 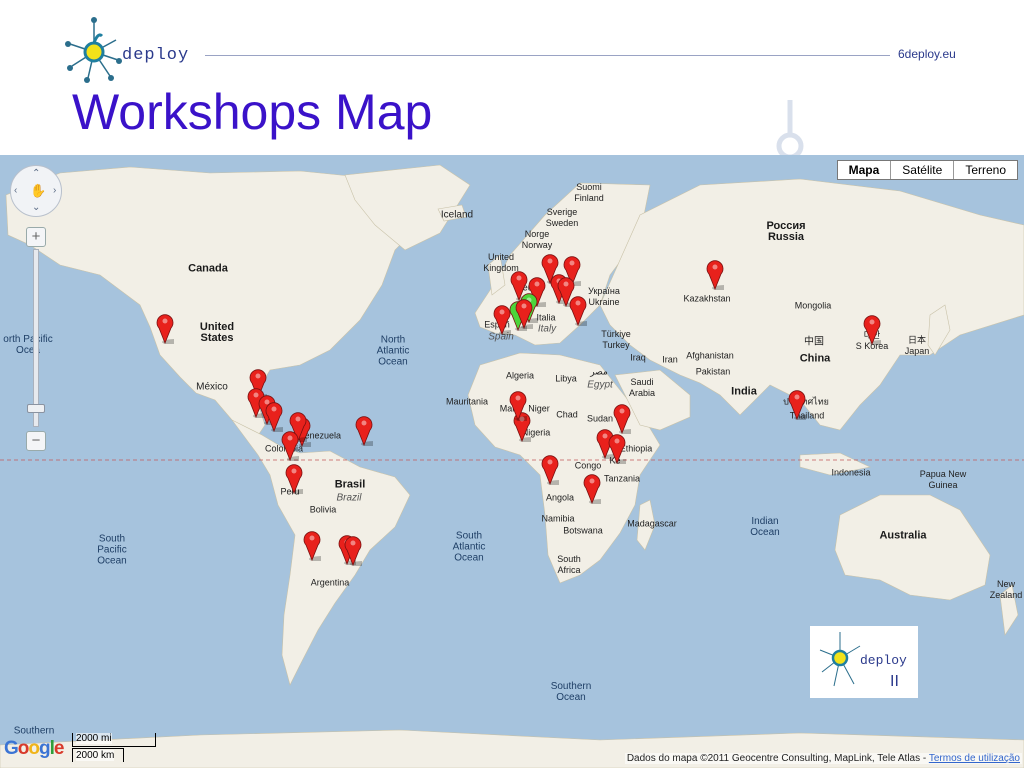 What do you see at coordinates (894, 681) in the screenshot?
I see `svg-text: II` at bounding box center [894, 681].